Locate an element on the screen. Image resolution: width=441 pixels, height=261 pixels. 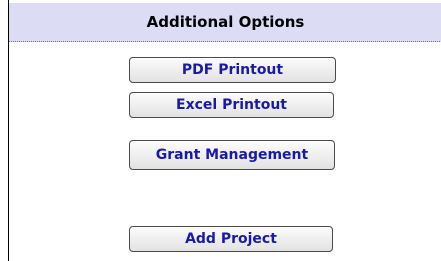
add-project-label: Add Project is located at coordinates (231, 239).